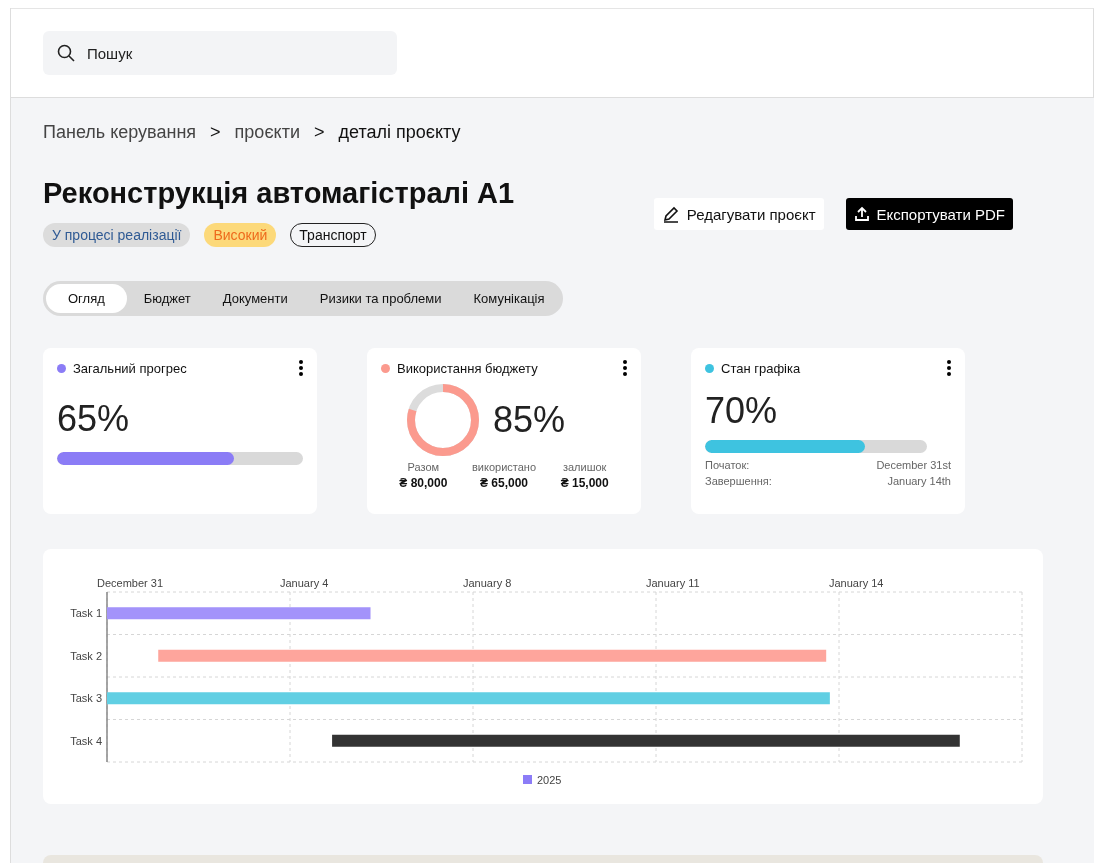 The height and width of the screenshot is (863, 1099). What do you see at coordinates (929, 214) in the screenshot?
I see `action-button: Експортувати PDF` at bounding box center [929, 214].